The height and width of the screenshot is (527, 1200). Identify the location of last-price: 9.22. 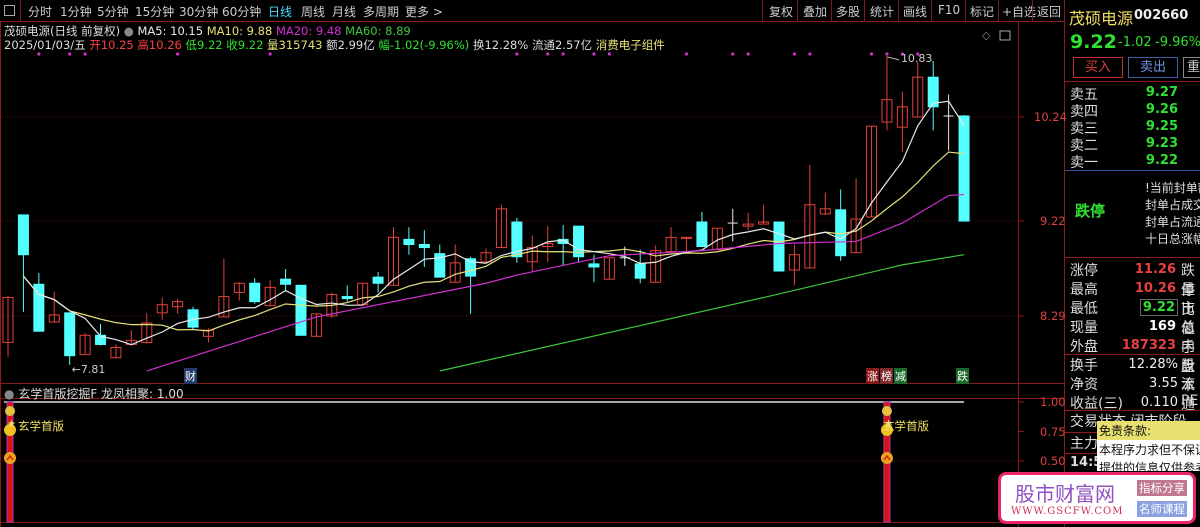
(1093, 42).